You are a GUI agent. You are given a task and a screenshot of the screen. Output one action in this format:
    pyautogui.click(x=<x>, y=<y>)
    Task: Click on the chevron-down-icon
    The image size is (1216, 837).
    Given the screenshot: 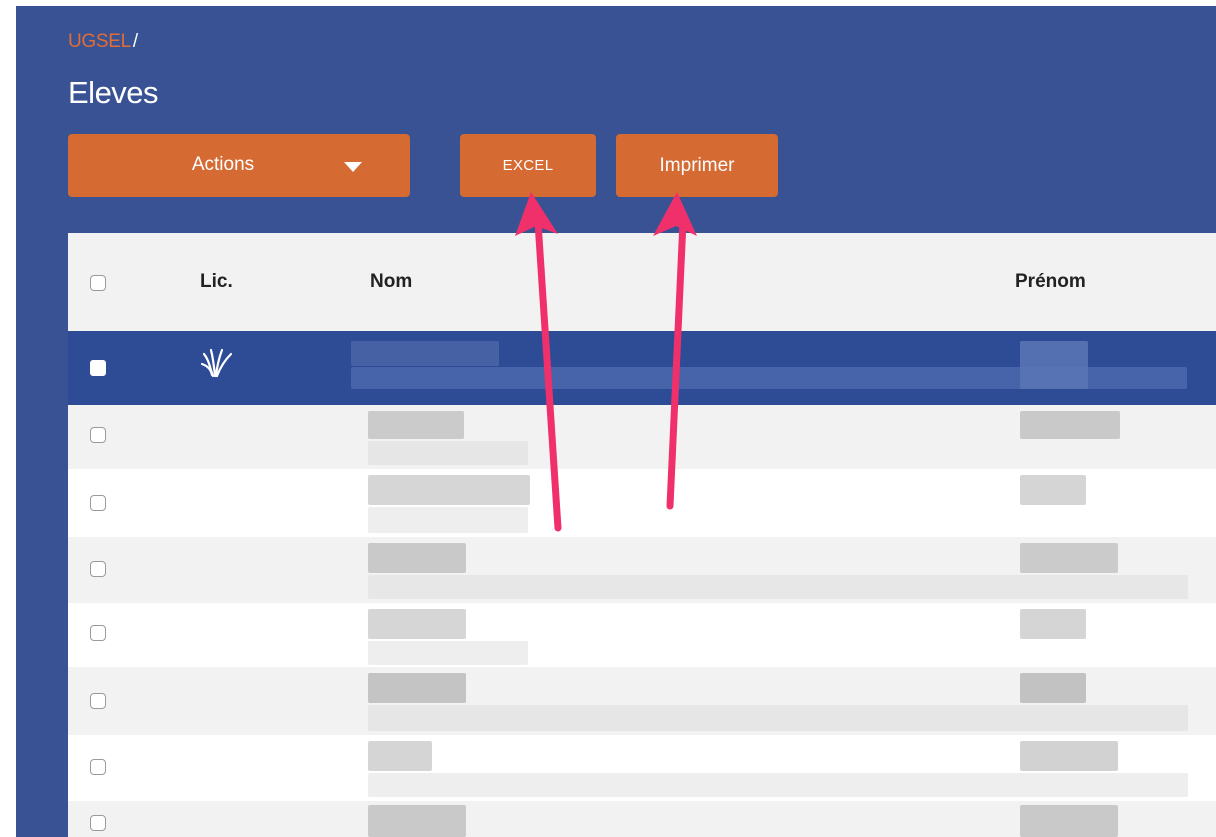 What is the action you would take?
    pyautogui.click(x=353, y=167)
    